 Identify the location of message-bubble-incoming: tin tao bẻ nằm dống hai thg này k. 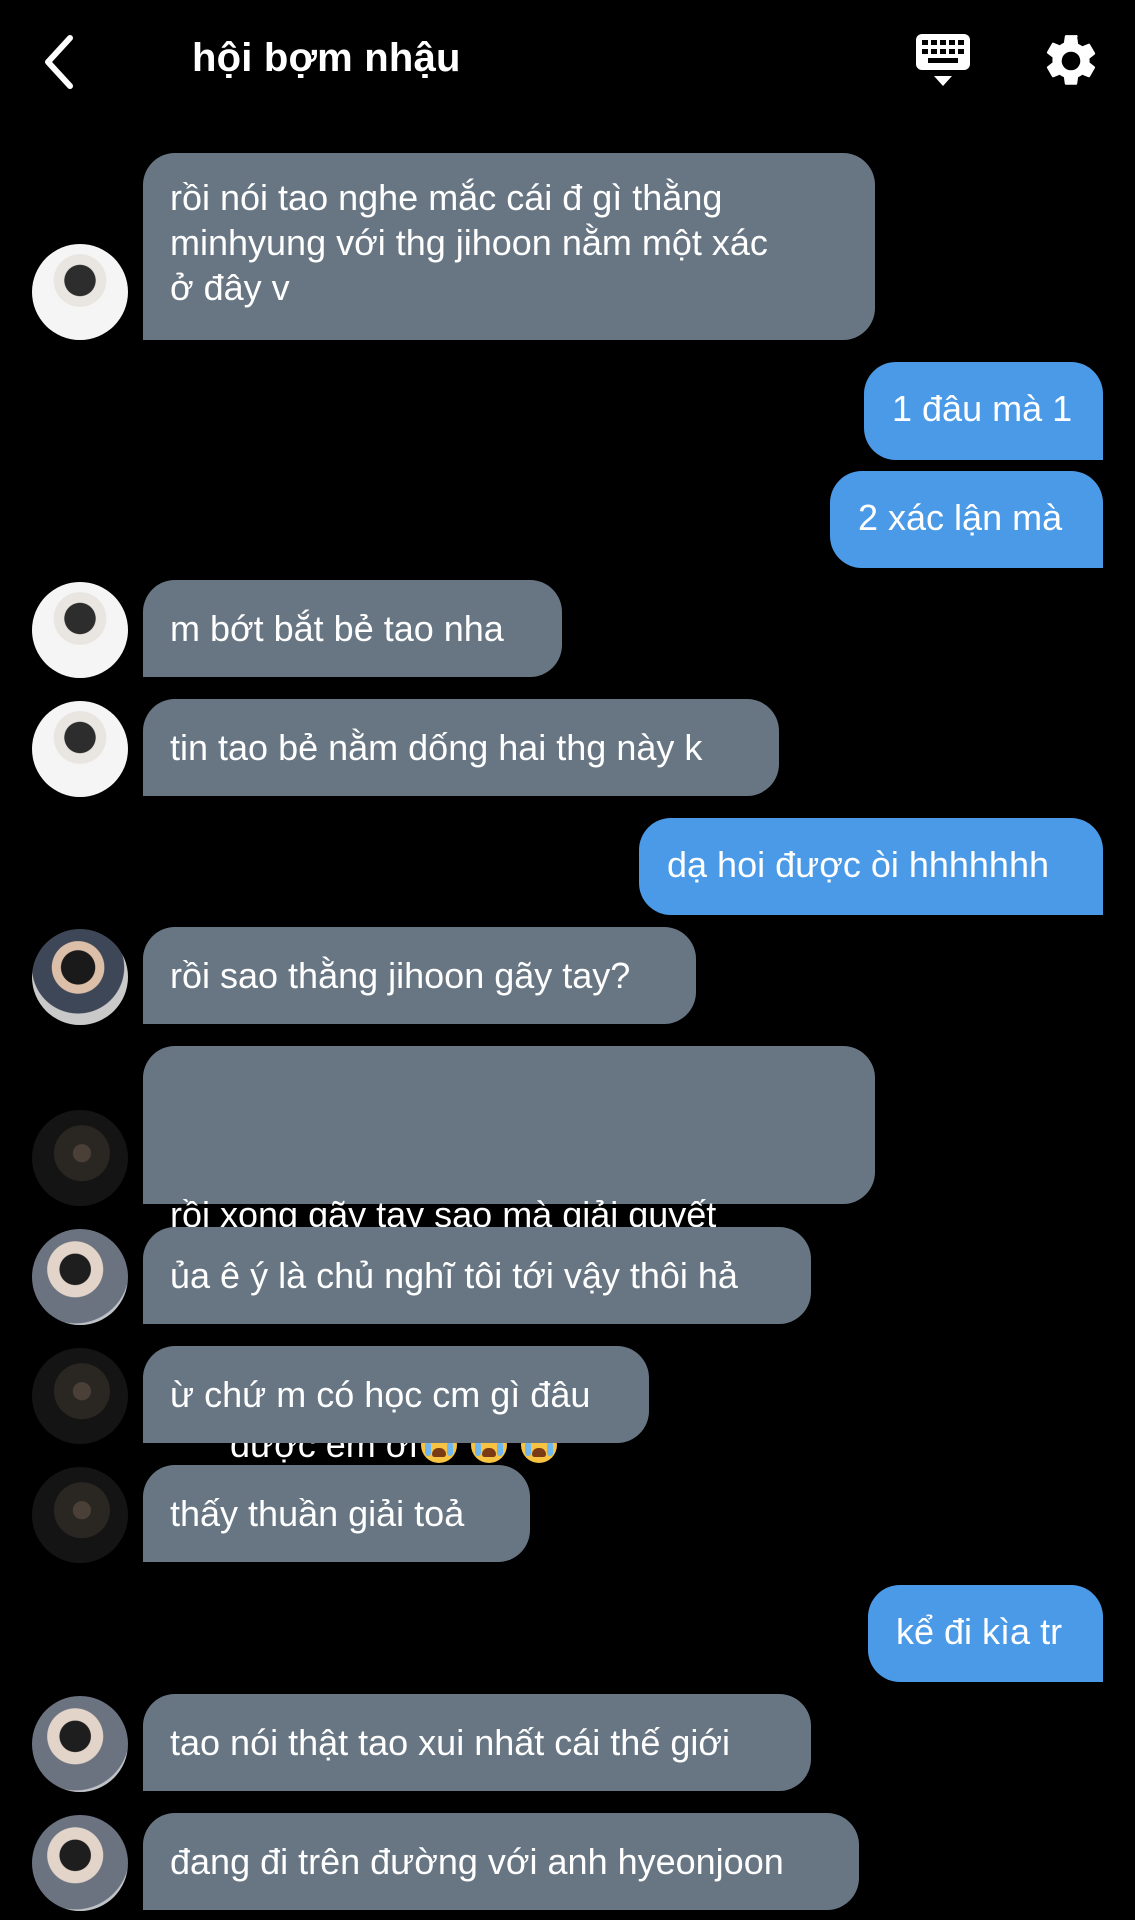
(461, 747).